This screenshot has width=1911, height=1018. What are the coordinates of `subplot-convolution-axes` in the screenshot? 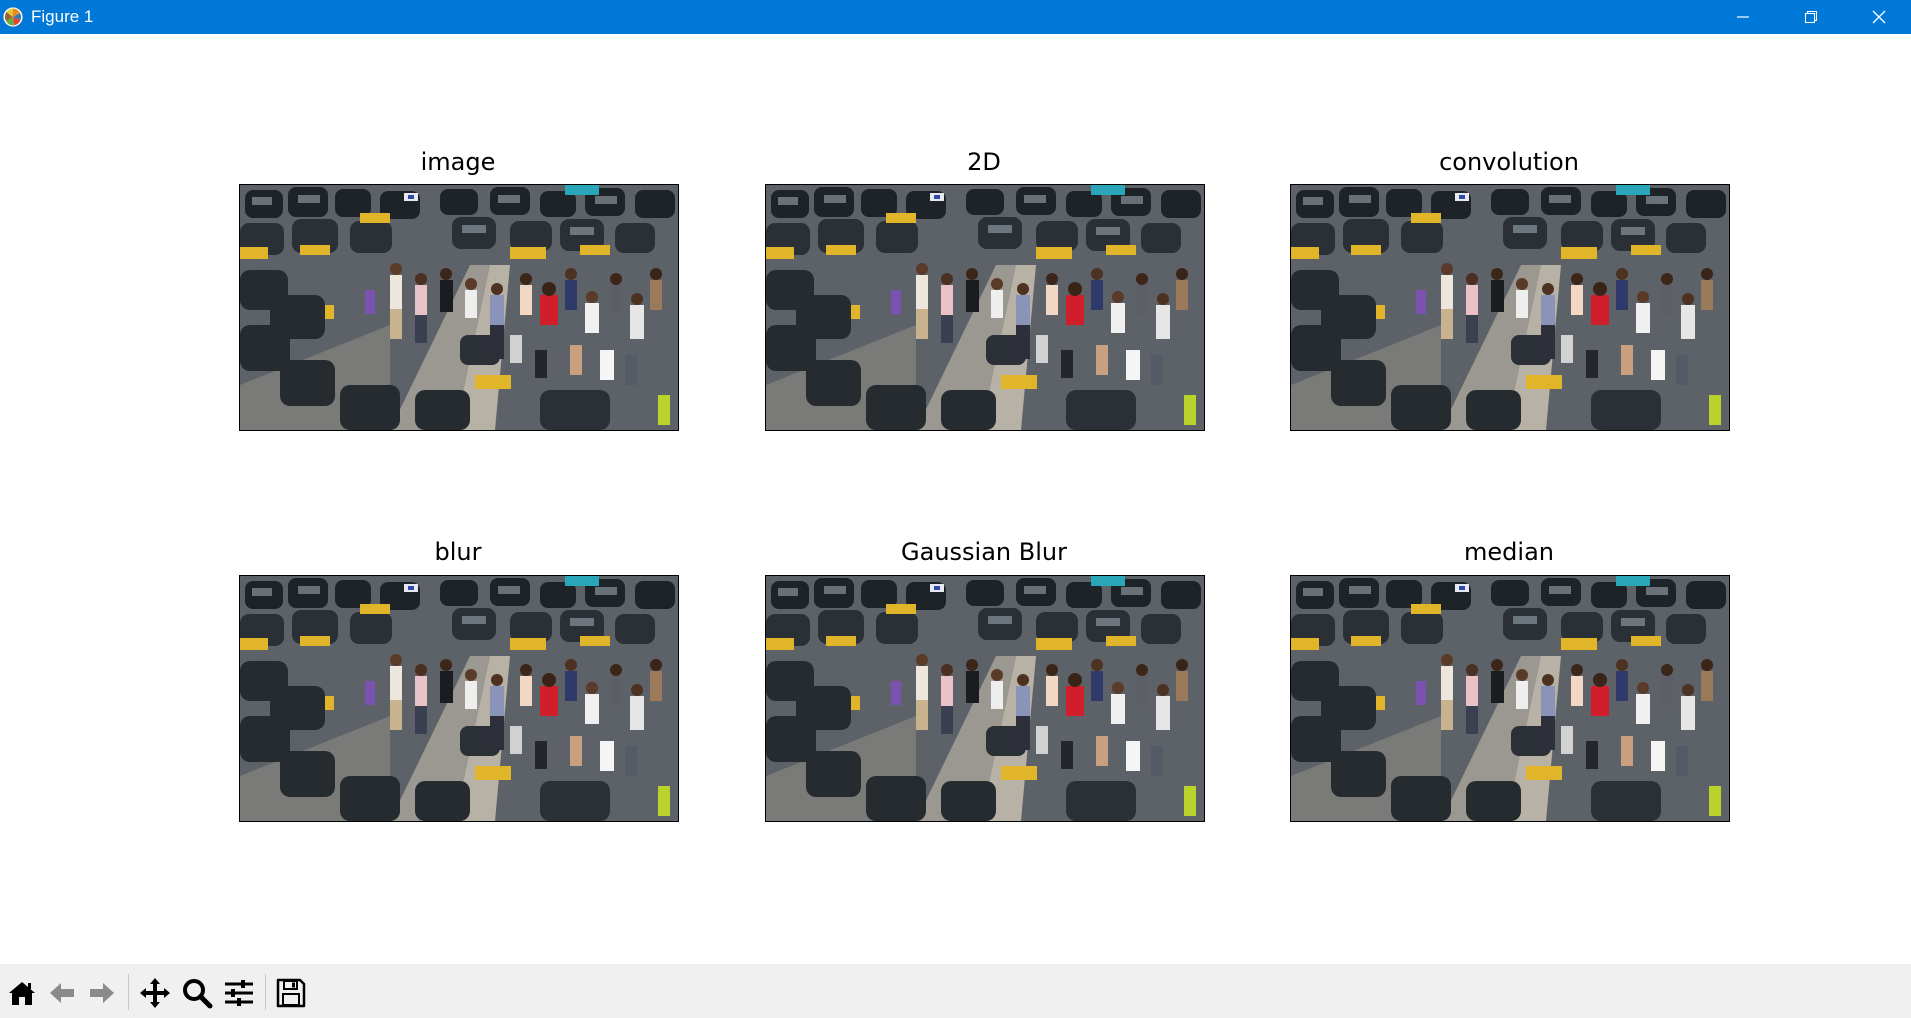 It's located at (1510, 307).